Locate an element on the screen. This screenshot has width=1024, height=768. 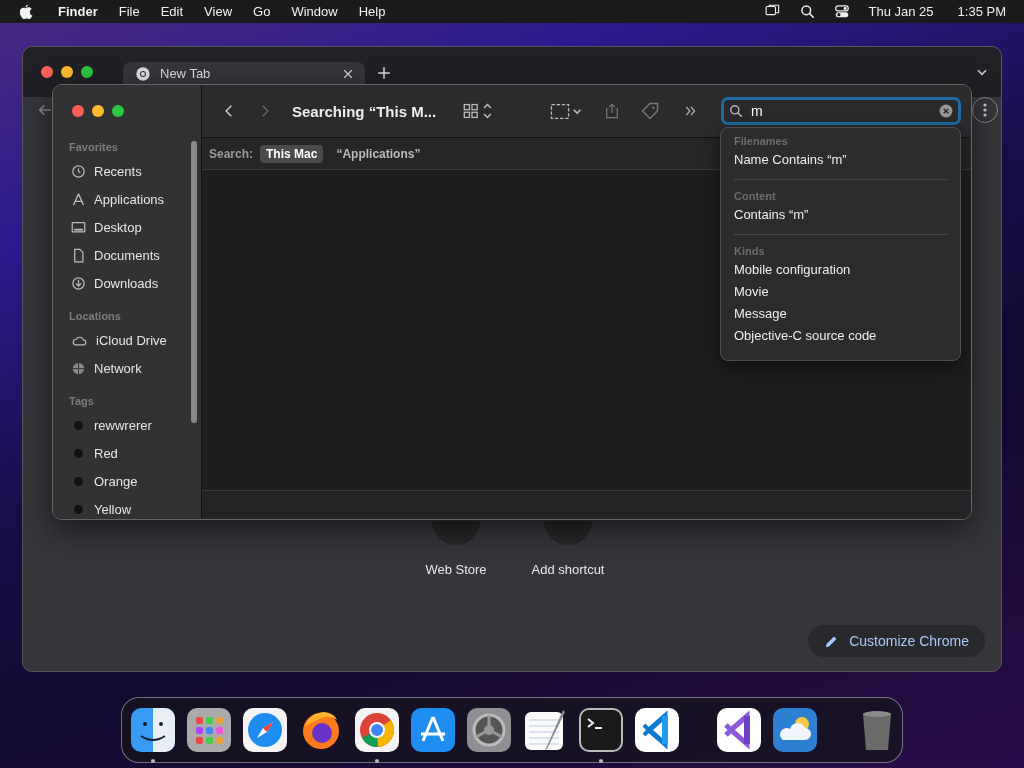
menu-item: Window is located at coordinates (314, 11).